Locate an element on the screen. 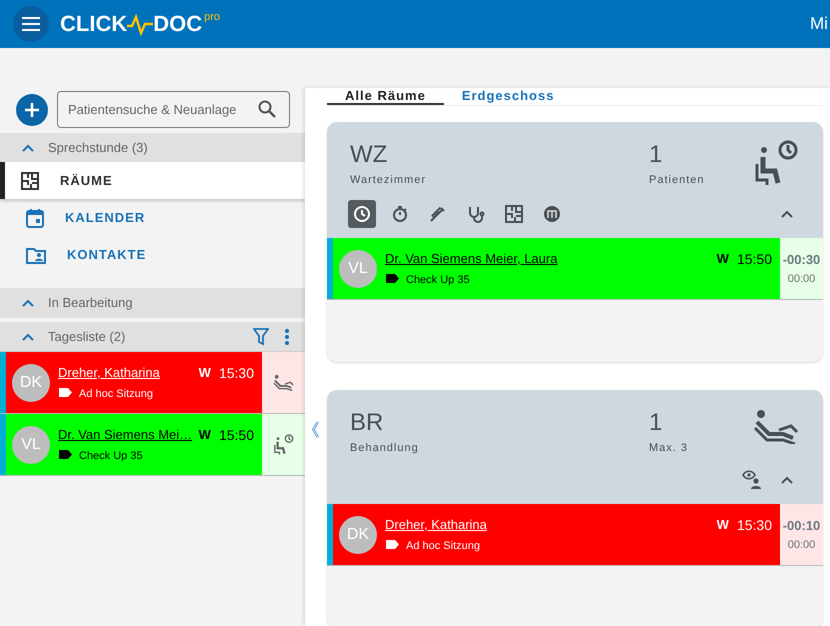 This screenshot has height=626, width=830. collapse-sidebar-button: 《 is located at coordinates (311, 430).